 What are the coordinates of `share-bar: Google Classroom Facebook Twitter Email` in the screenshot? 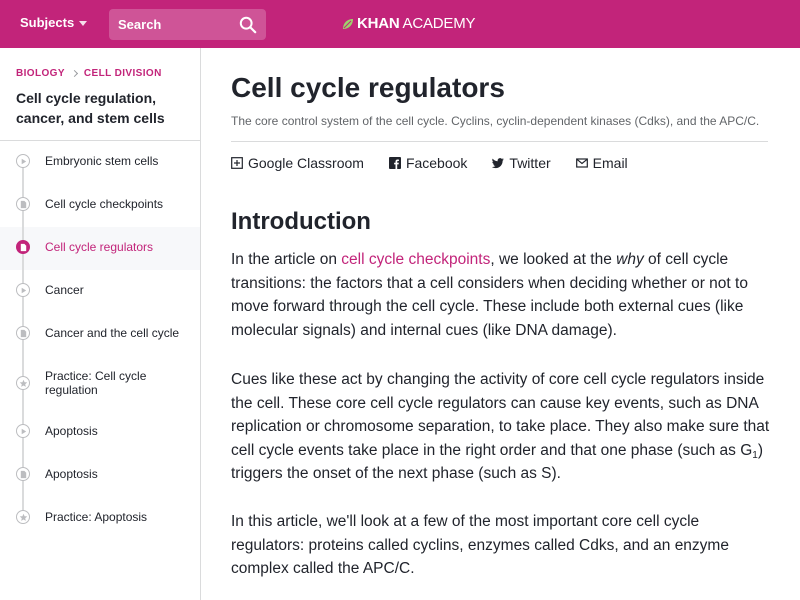 It's located at (442, 163).